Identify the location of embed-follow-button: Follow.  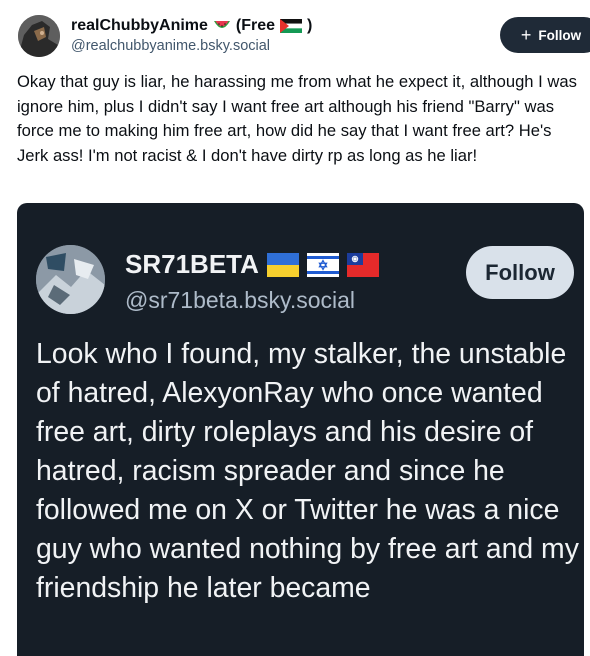
(520, 272).